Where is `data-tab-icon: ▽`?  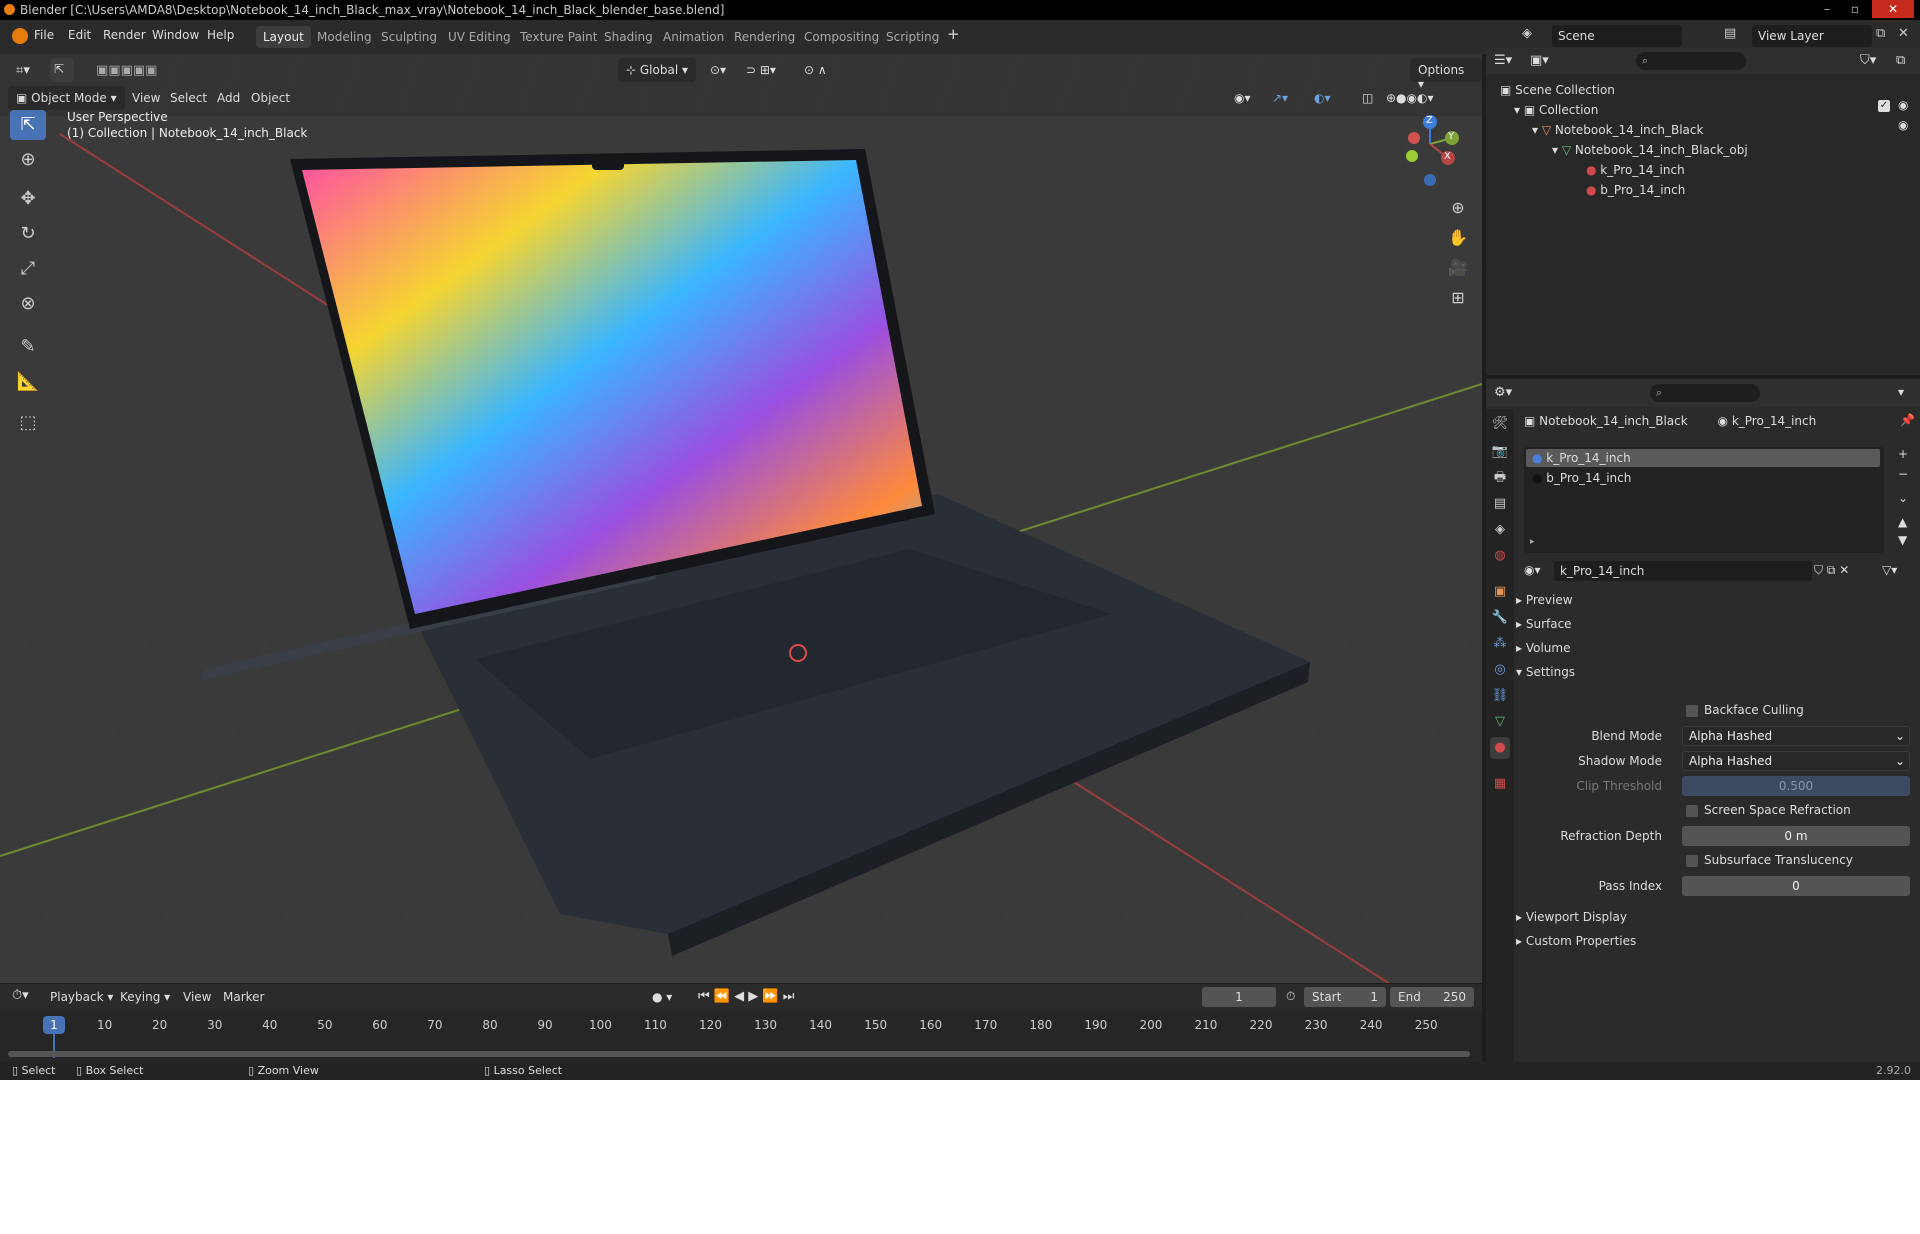
data-tab-icon: ▽ is located at coordinates (1500, 722).